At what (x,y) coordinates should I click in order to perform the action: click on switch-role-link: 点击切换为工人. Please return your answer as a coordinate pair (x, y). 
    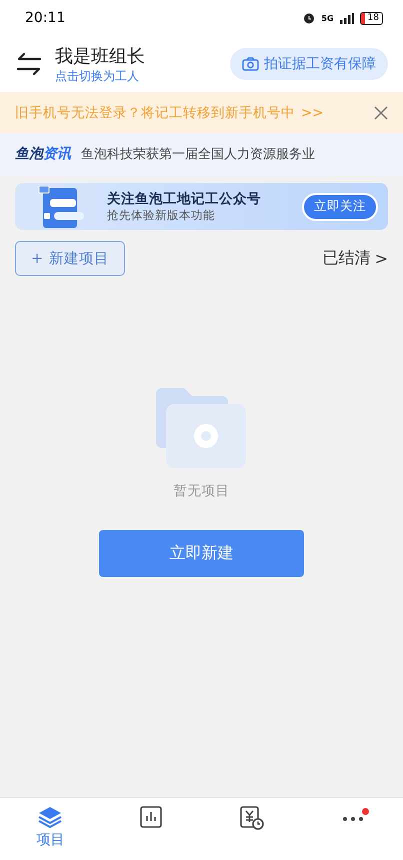
    Looking at the image, I should click on (136, 76).